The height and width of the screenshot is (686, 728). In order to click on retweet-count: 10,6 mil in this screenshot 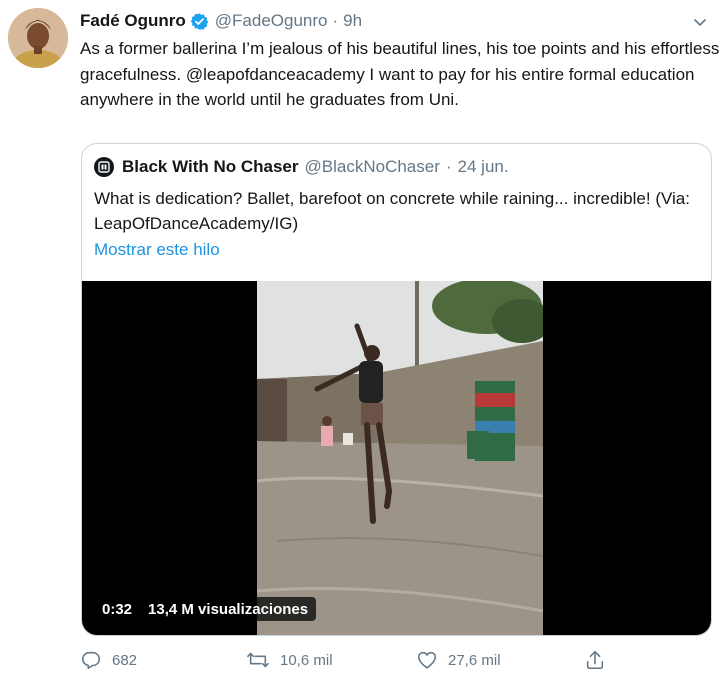, I will do `click(306, 660)`.